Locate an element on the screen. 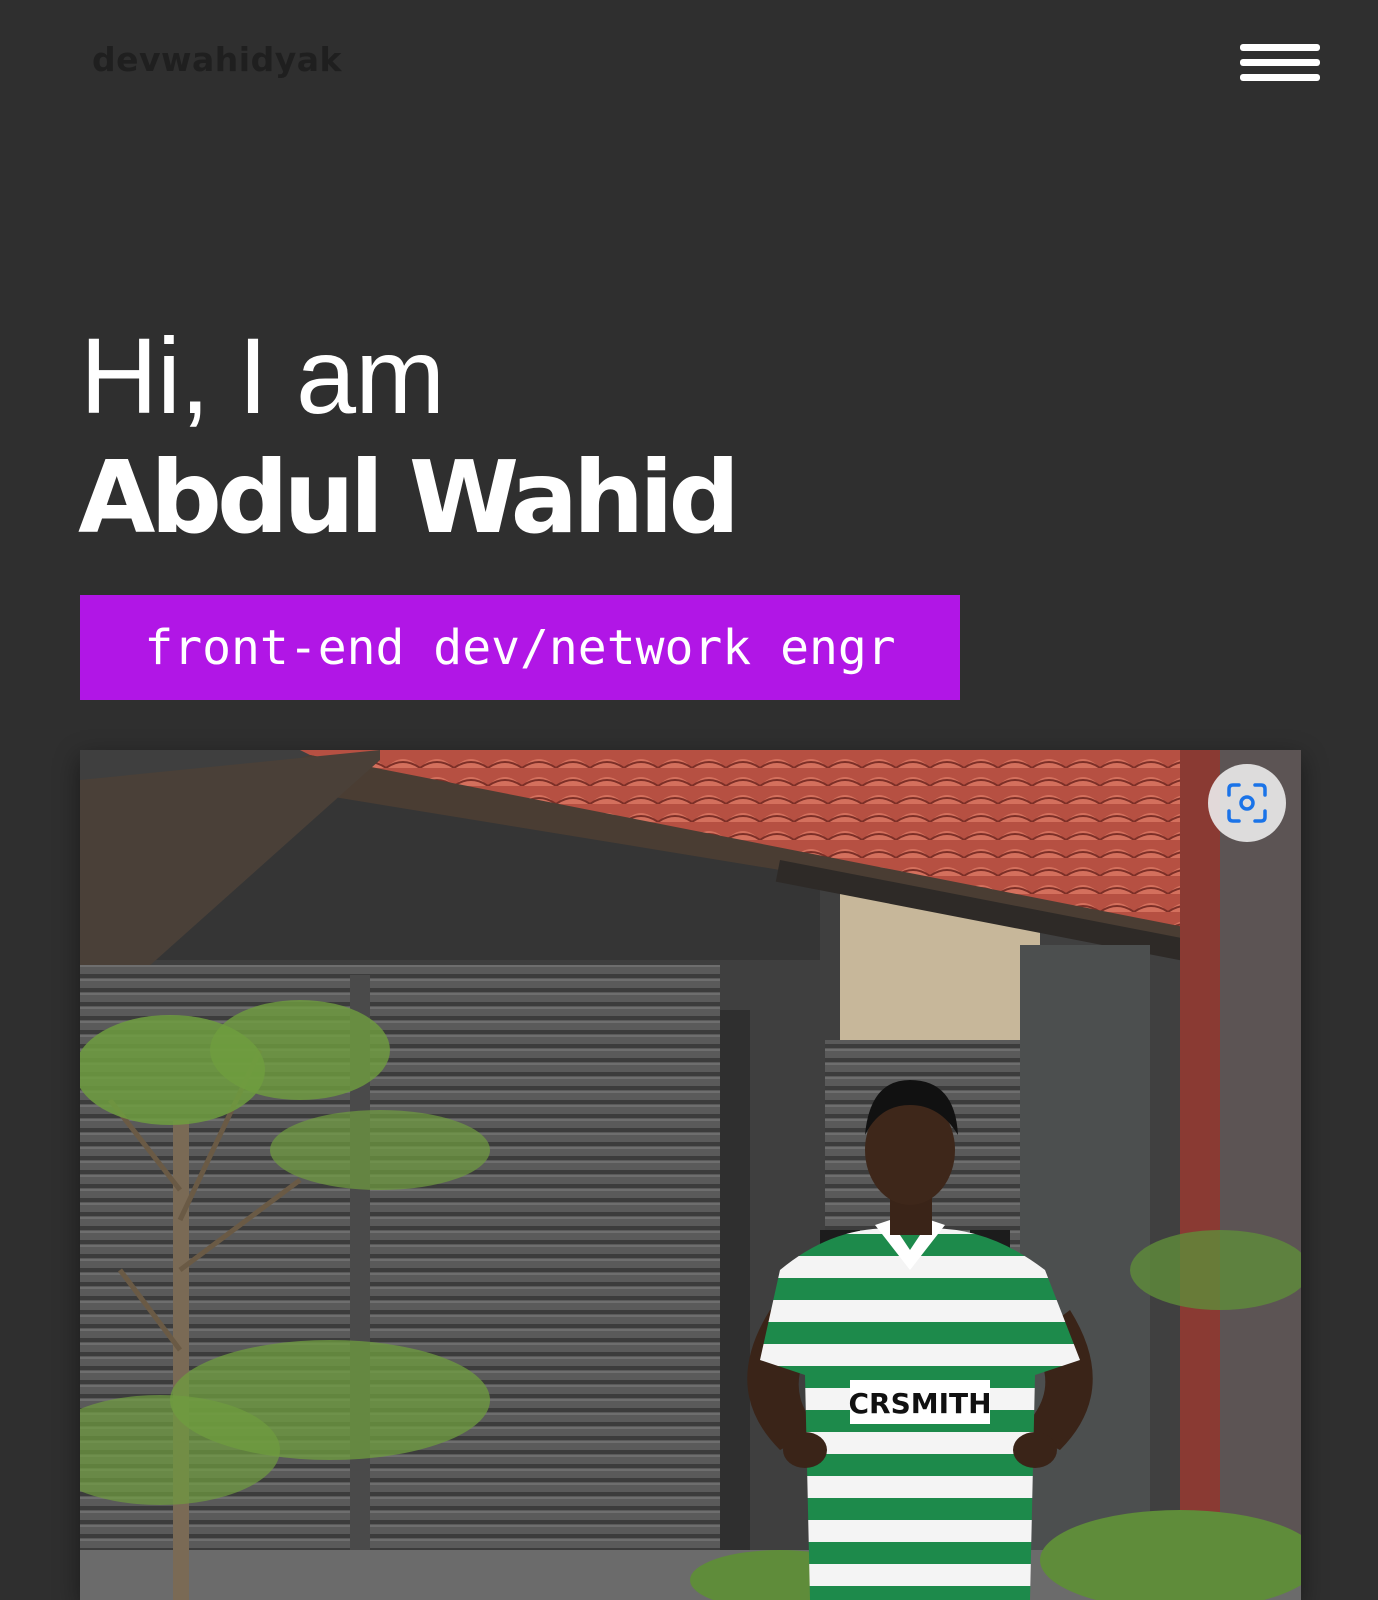 This screenshot has height=1600, width=1378. menu-bar-middle is located at coordinates (1280, 62).